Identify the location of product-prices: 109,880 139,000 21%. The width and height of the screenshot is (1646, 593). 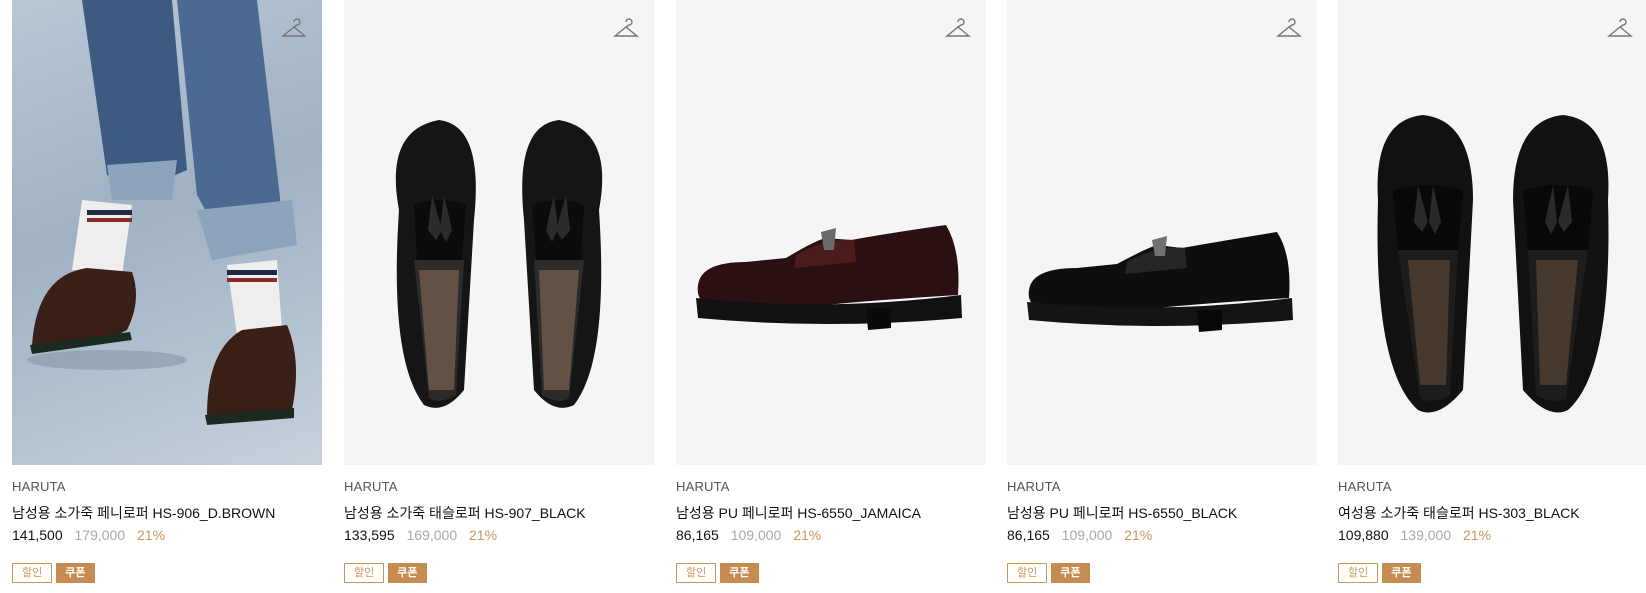
(1492, 536).